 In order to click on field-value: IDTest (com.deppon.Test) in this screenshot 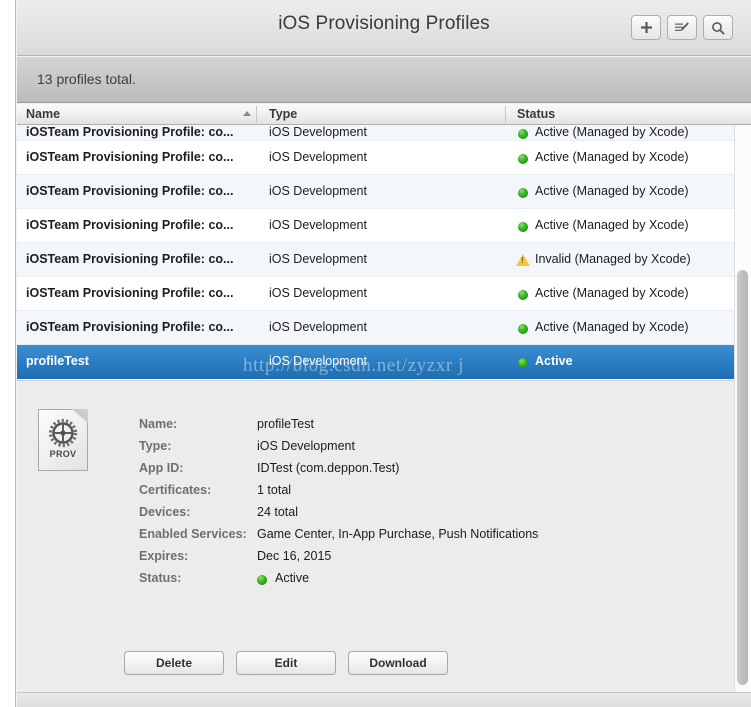, I will do `click(328, 468)`.